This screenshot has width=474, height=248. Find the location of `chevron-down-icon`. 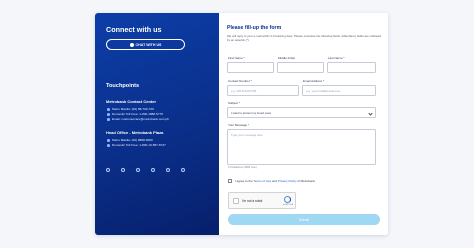

chevron-down-icon is located at coordinates (370, 113).